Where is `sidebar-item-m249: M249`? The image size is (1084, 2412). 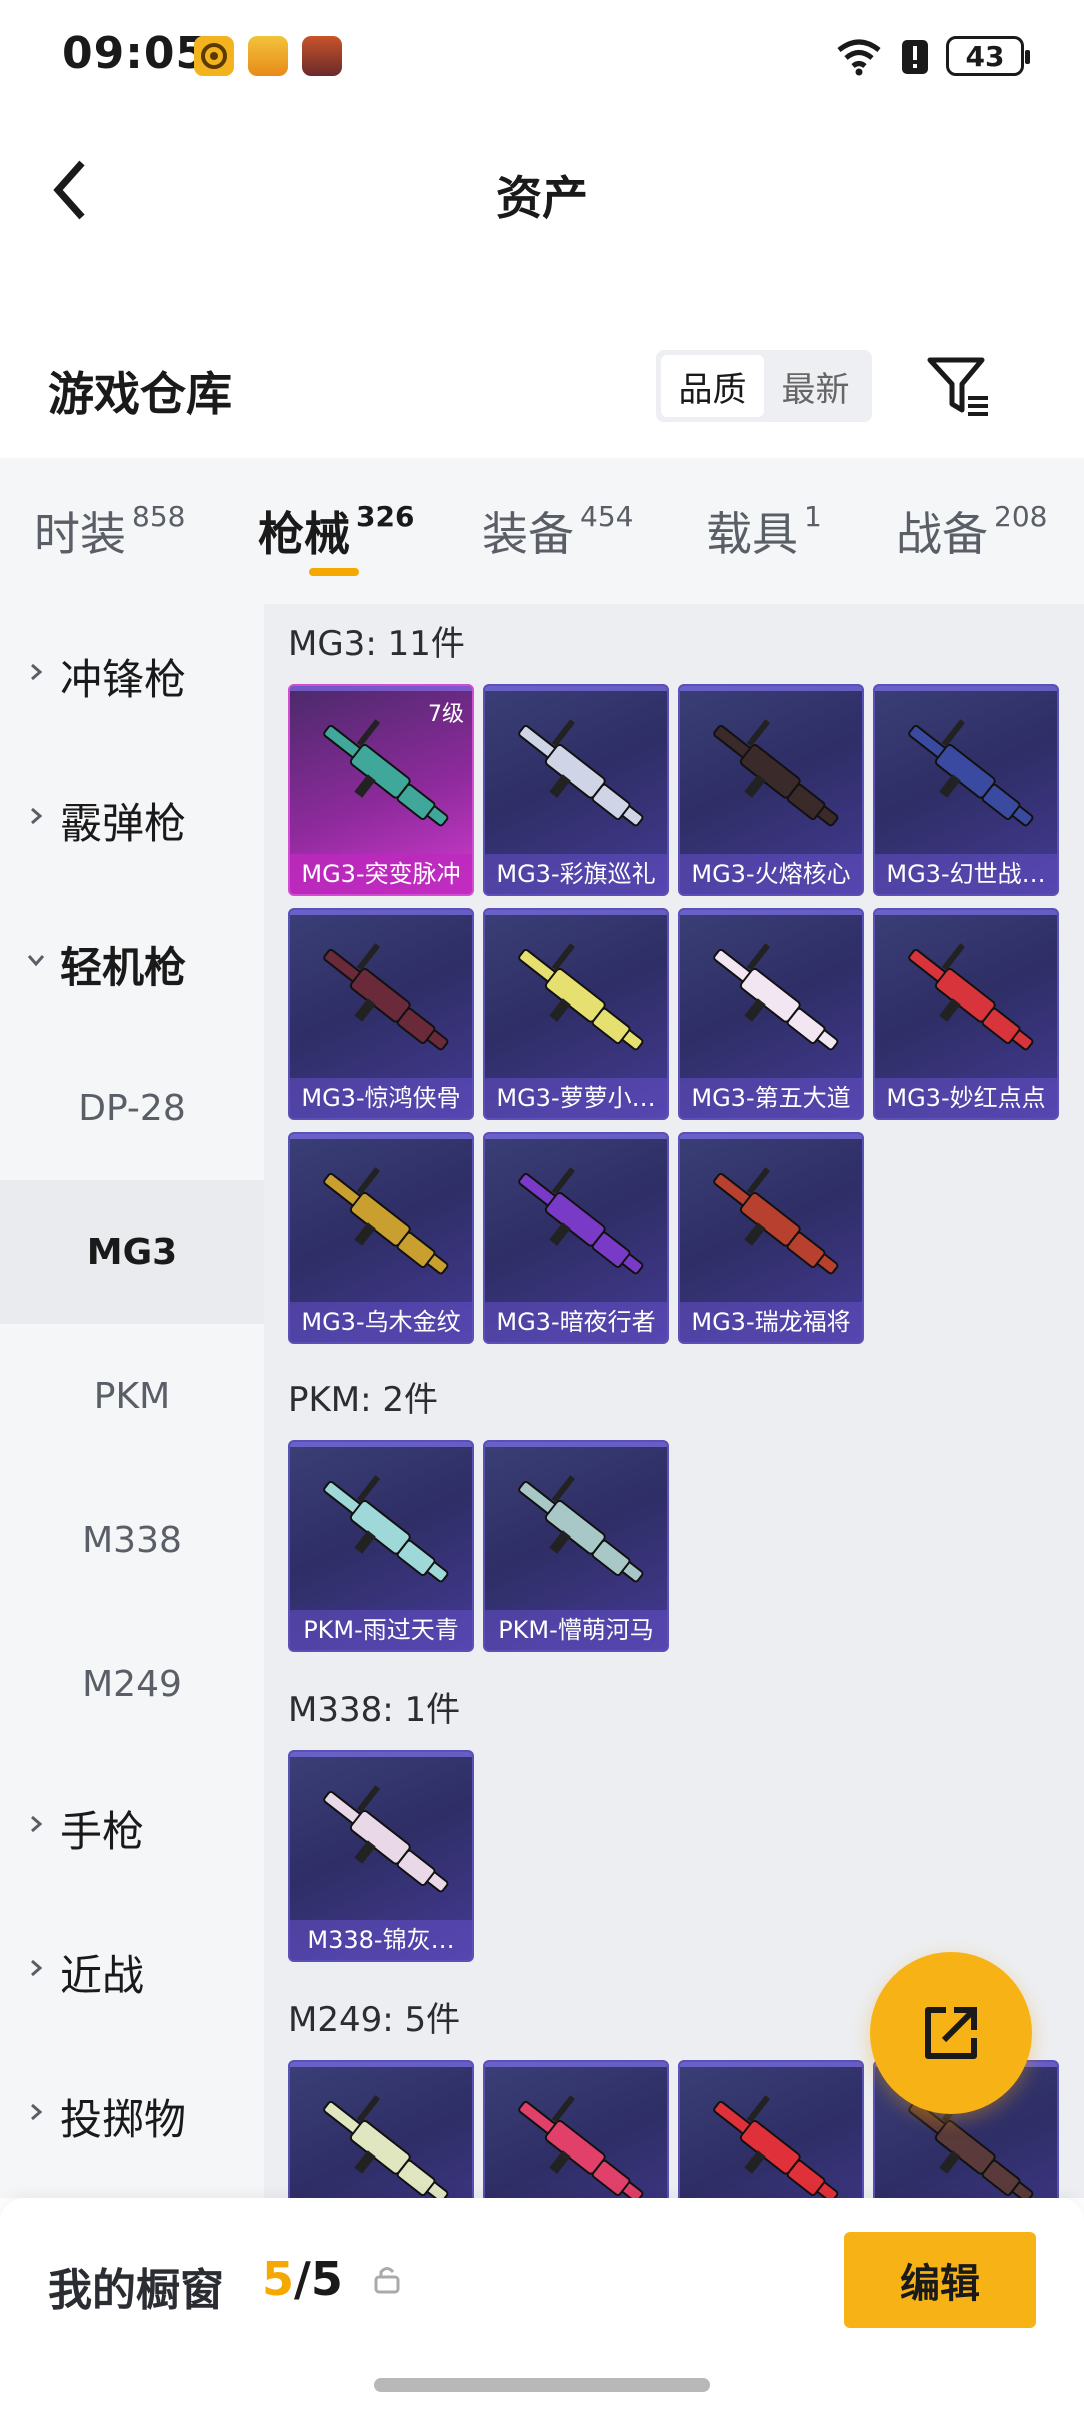
sidebar-item-m249: M249 is located at coordinates (132, 1684).